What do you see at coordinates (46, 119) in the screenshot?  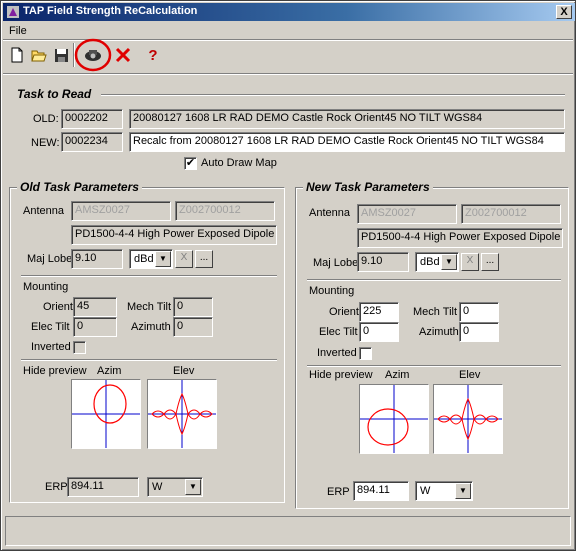 I see `old-label: OLD:` at bounding box center [46, 119].